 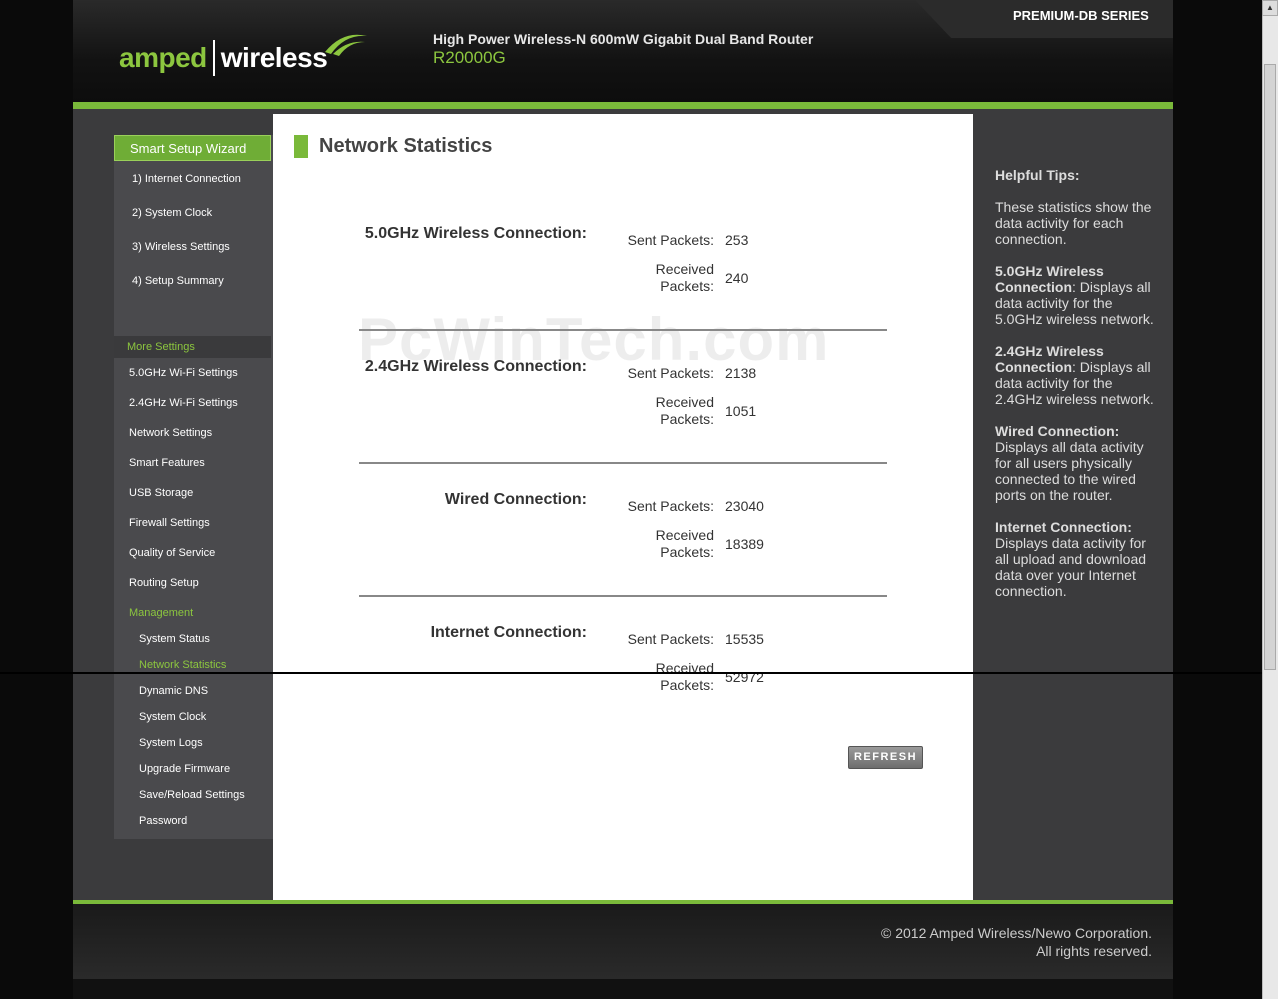 What do you see at coordinates (1270, 367) in the screenshot?
I see `scrollbar-thumb` at bounding box center [1270, 367].